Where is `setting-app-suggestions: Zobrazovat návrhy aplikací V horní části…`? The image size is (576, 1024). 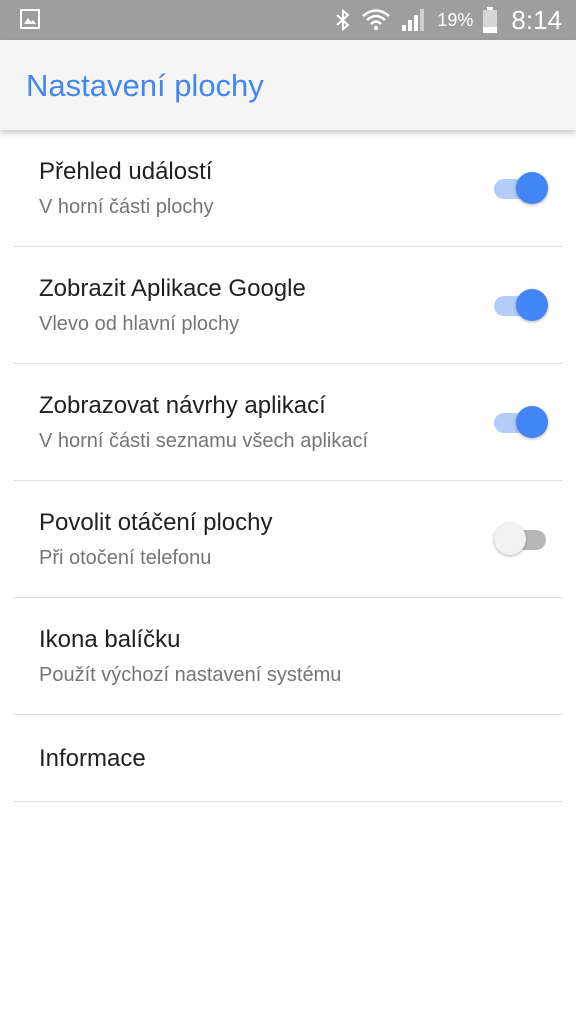
setting-app-suggestions: Zobrazovat návrhy aplikací V horní části… is located at coordinates (288, 422).